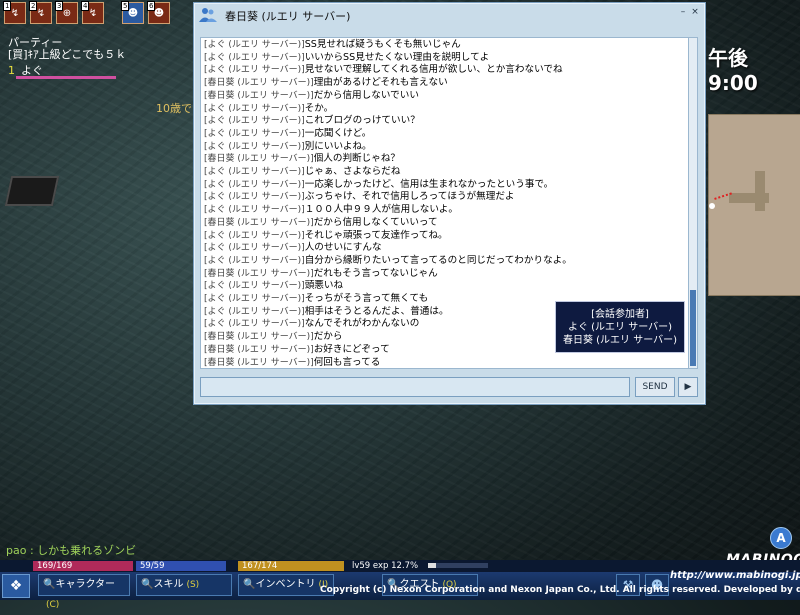 The height and width of the screenshot is (615, 800). I want to click on send-button: SEND, so click(655, 387).